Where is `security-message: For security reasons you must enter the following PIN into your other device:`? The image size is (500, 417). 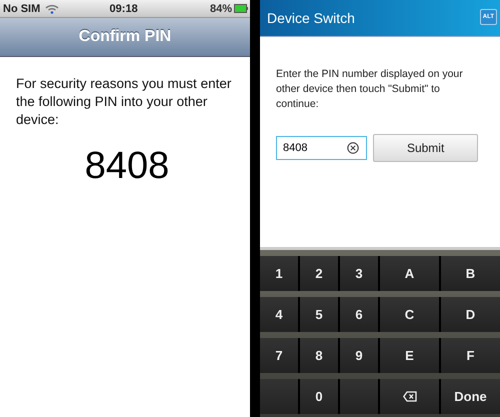 security-message: For security reasons you must enter the following PIN into your other device: is located at coordinates (124, 102).